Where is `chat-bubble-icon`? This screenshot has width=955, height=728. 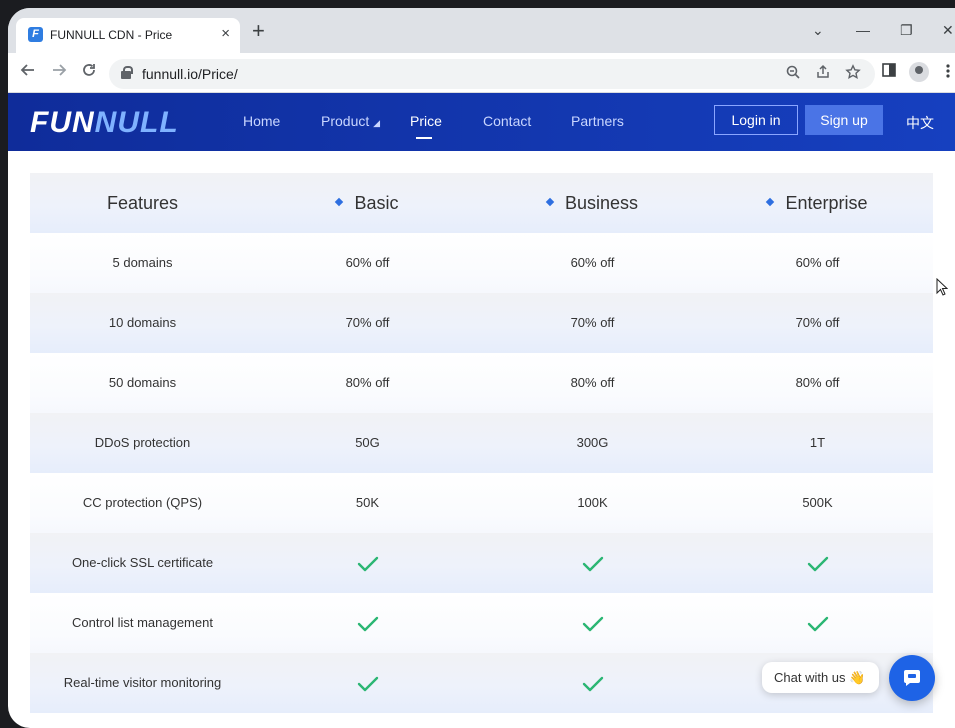 chat-bubble-icon is located at coordinates (912, 678).